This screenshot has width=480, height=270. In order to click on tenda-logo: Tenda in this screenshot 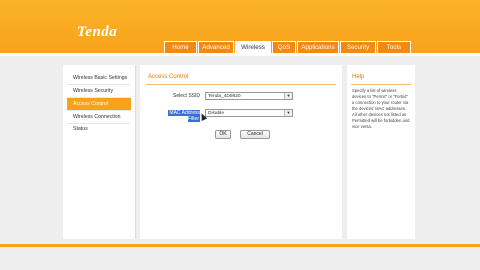, I will do `click(97, 32)`.